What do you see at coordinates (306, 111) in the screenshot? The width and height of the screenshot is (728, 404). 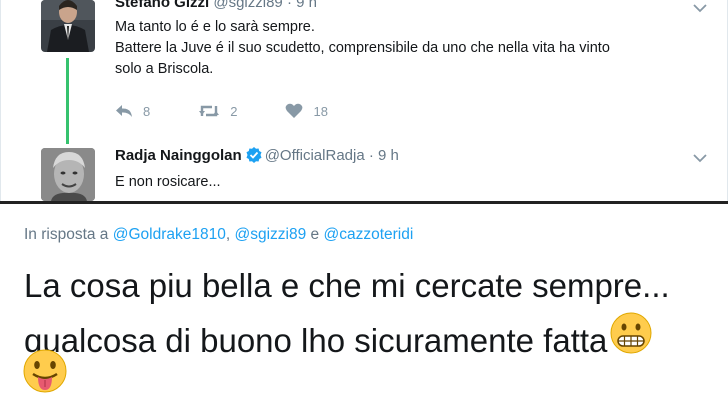 I see `like-button: 18` at bounding box center [306, 111].